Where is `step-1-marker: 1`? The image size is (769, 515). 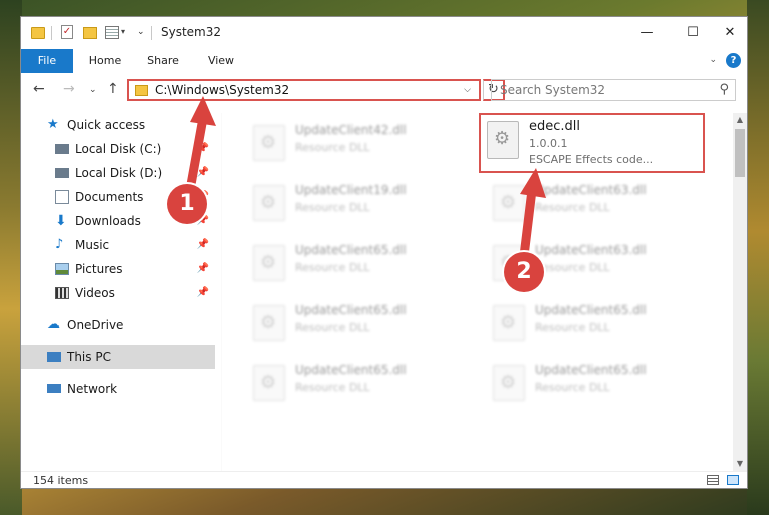 step-1-marker: 1 is located at coordinates (187, 204).